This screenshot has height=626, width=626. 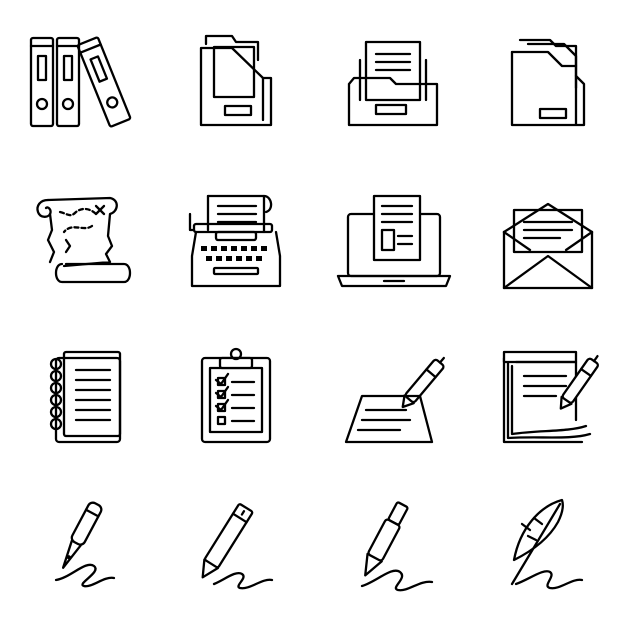 I want to click on magazine-file-holder-icon, so click(x=236, y=80).